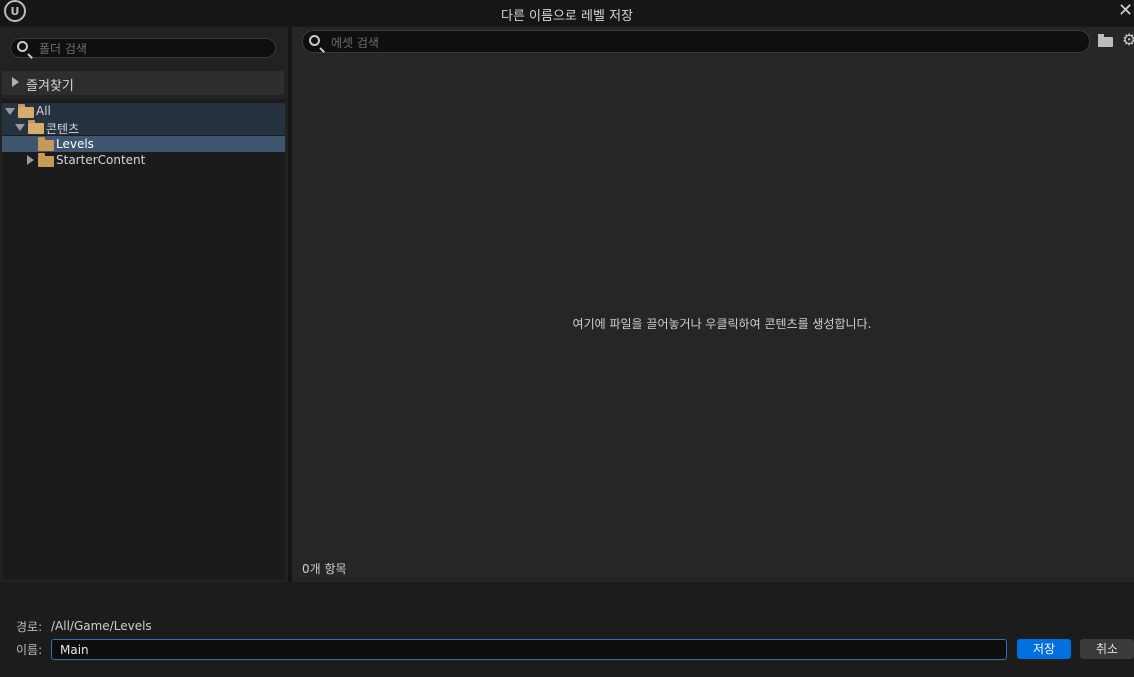 The width and height of the screenshot is (1134, 677). What do you see at coordinates (701, 43) in the screenshot?
I see `asset-search-input` at bounding box center [701, 43].